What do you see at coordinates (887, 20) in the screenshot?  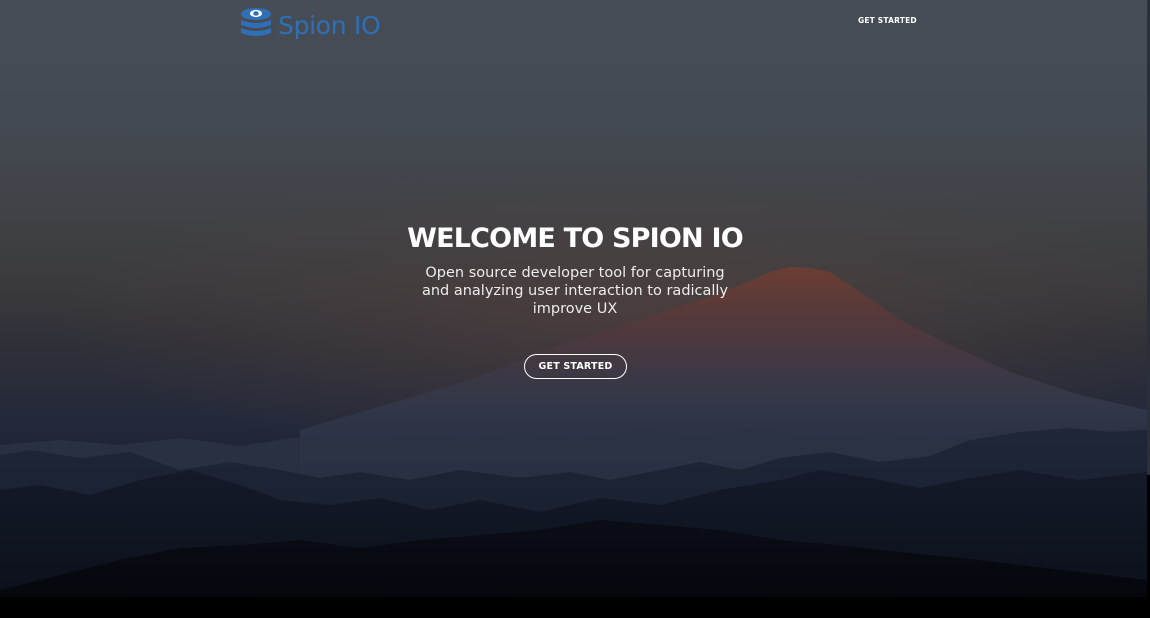 I see `nav-get-started-link: GET STARTED` at bounding box center [887, 20].